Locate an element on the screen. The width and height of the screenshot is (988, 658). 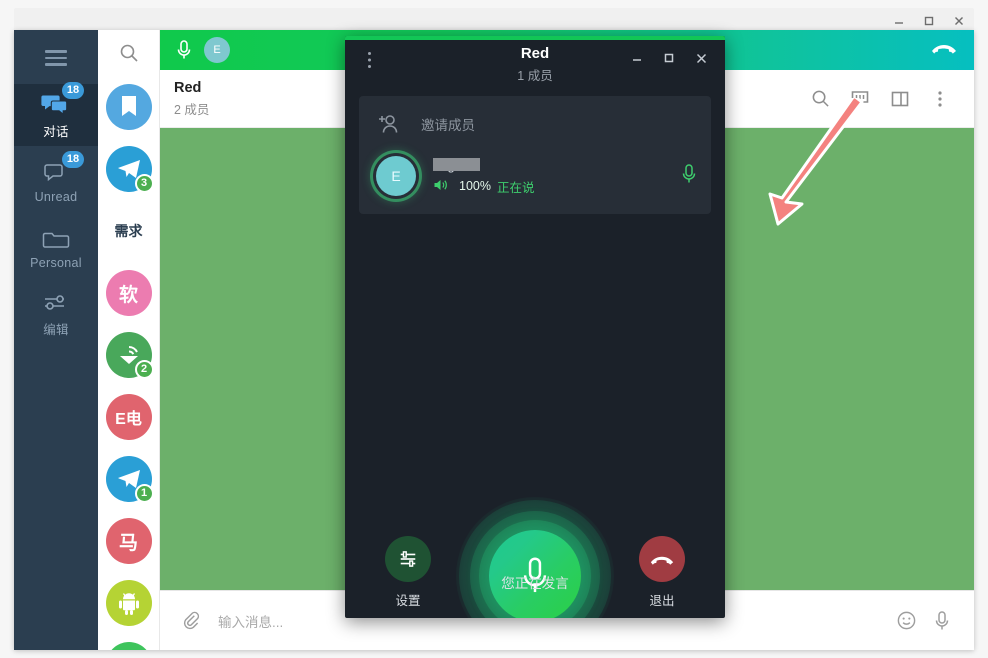
chat-bubble-button is located at coordinates (860, 99).